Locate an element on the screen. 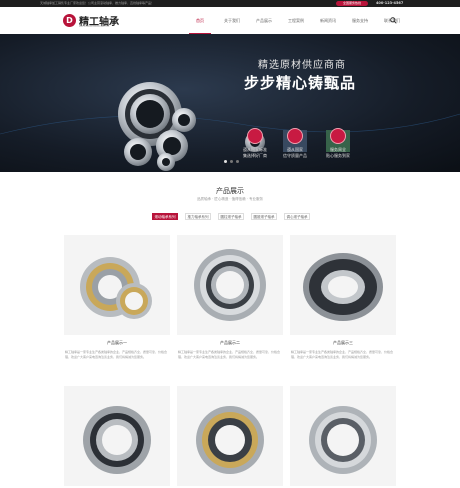 This screenshot has height=488, width=460. product-tabs: 滚动轴承系列 推力轴承系列 圆柱滚子轴承 圆锥滚子轴承 调心滚子轴承 is located at coordinates (234, 216).